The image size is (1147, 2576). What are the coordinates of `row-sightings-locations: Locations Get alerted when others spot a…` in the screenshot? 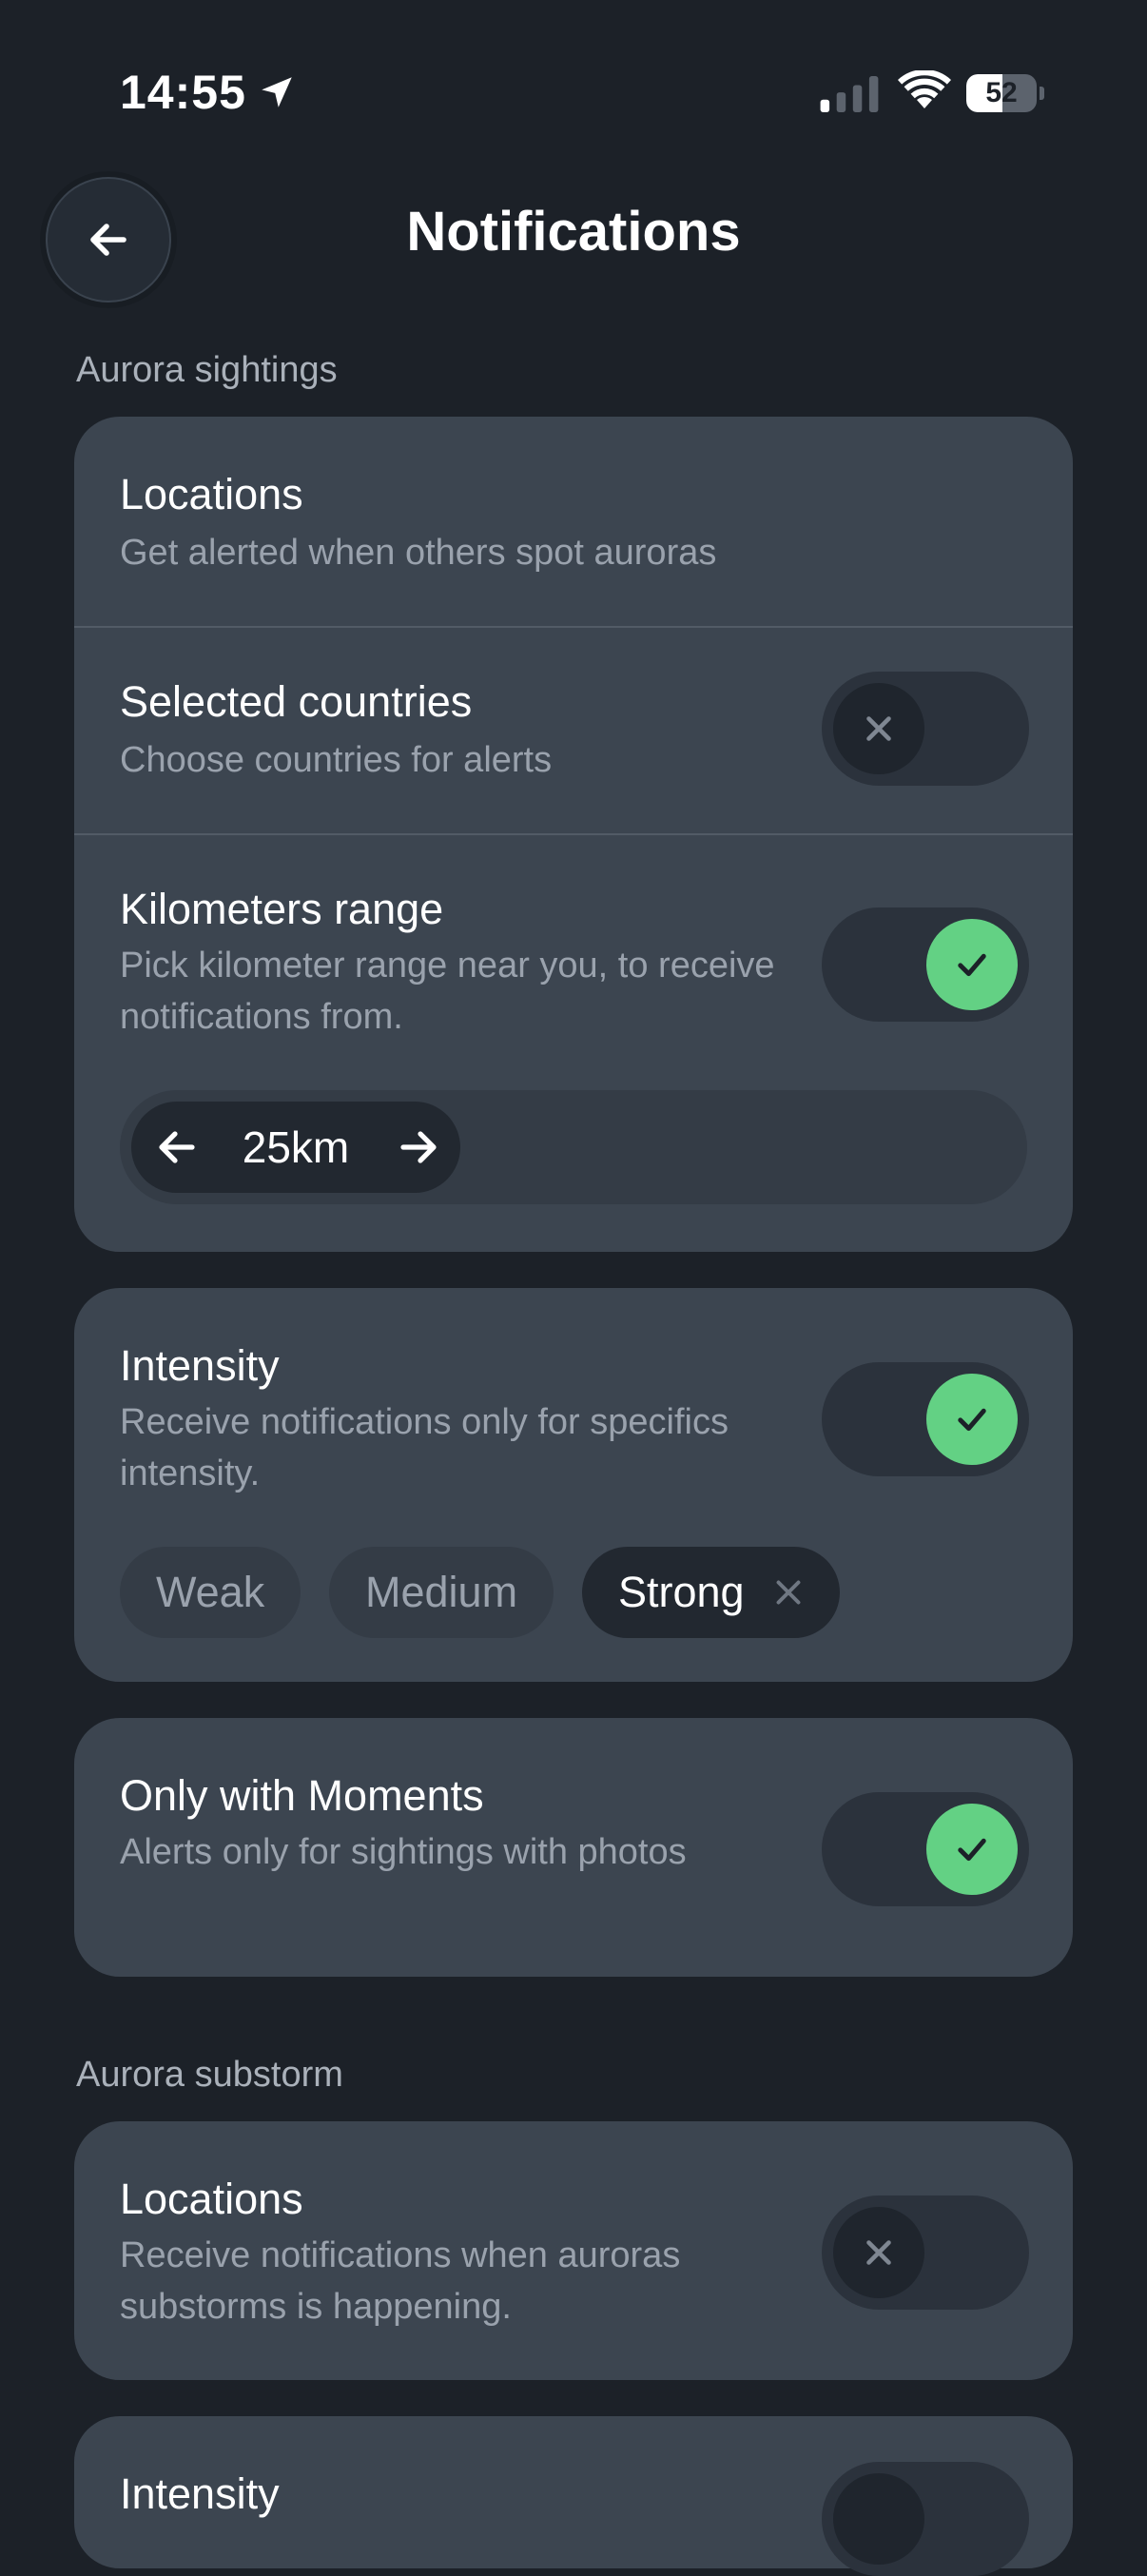 It's located at (573, 521).